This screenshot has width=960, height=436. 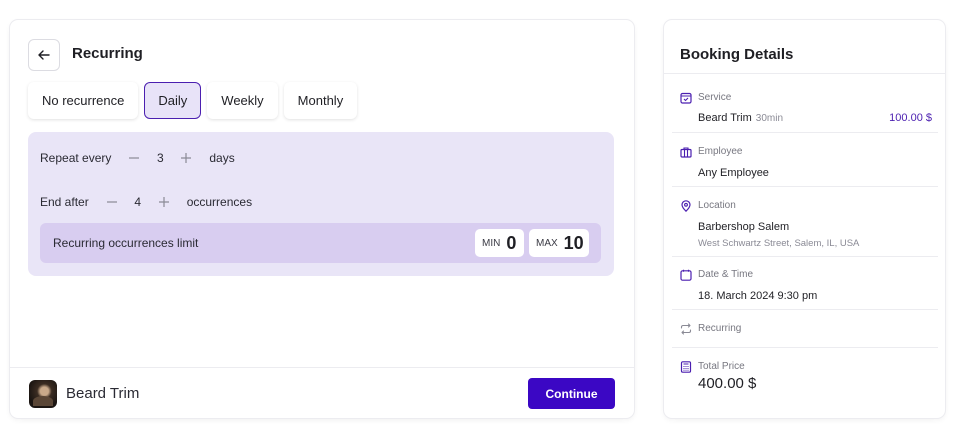 I want to click on service-value: Beard Trim 30min, so click(x=740, y=118).